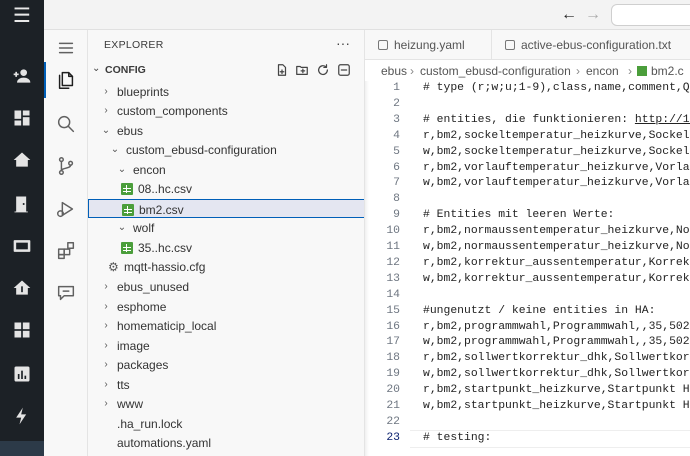 This screenshot has height=456, width=690. What do you see at coordinates (226, 131) in the screenshot?
I see `tree-folder: ⌄ ebus` at bounding box center [226, 131].